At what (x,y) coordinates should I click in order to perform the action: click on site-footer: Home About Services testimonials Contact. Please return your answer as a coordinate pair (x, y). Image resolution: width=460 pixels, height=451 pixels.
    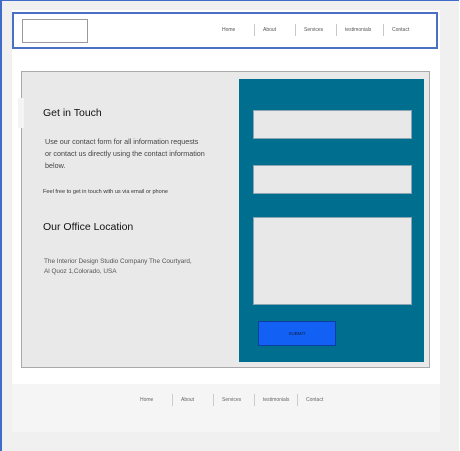
    Looking at the image, I should click on (226, 408).